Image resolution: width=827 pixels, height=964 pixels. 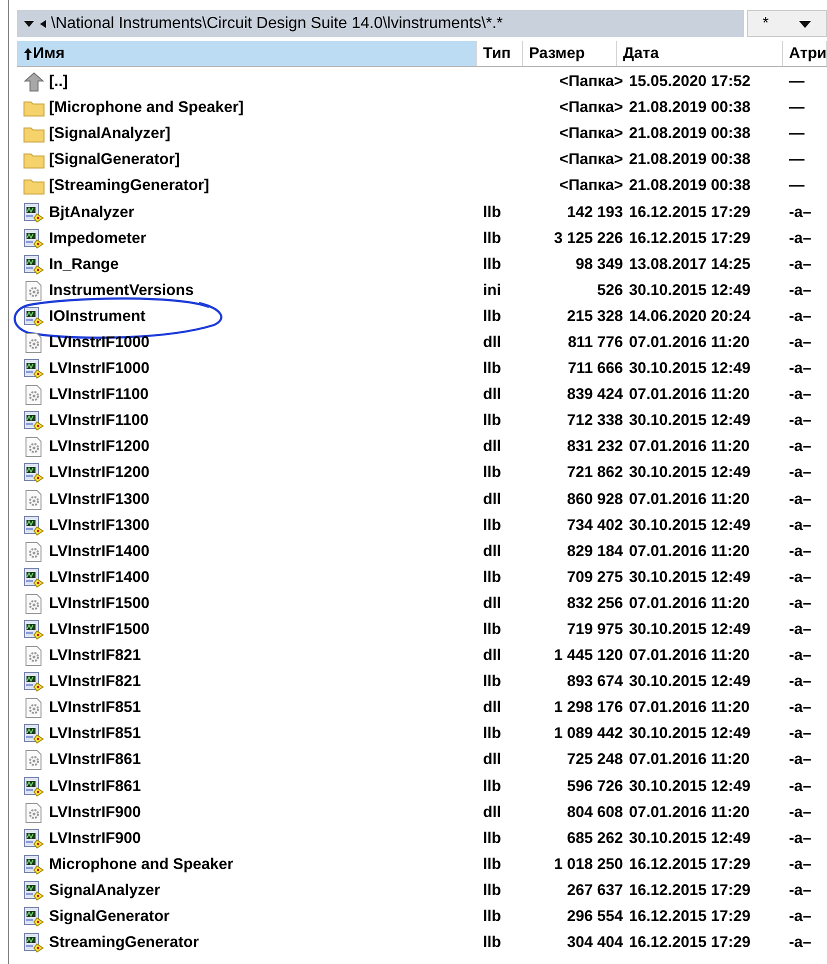 What do you see at coordinates (610, 290) in the screenshot?
I see `file-size: 526` at bounding box center [610, 290].